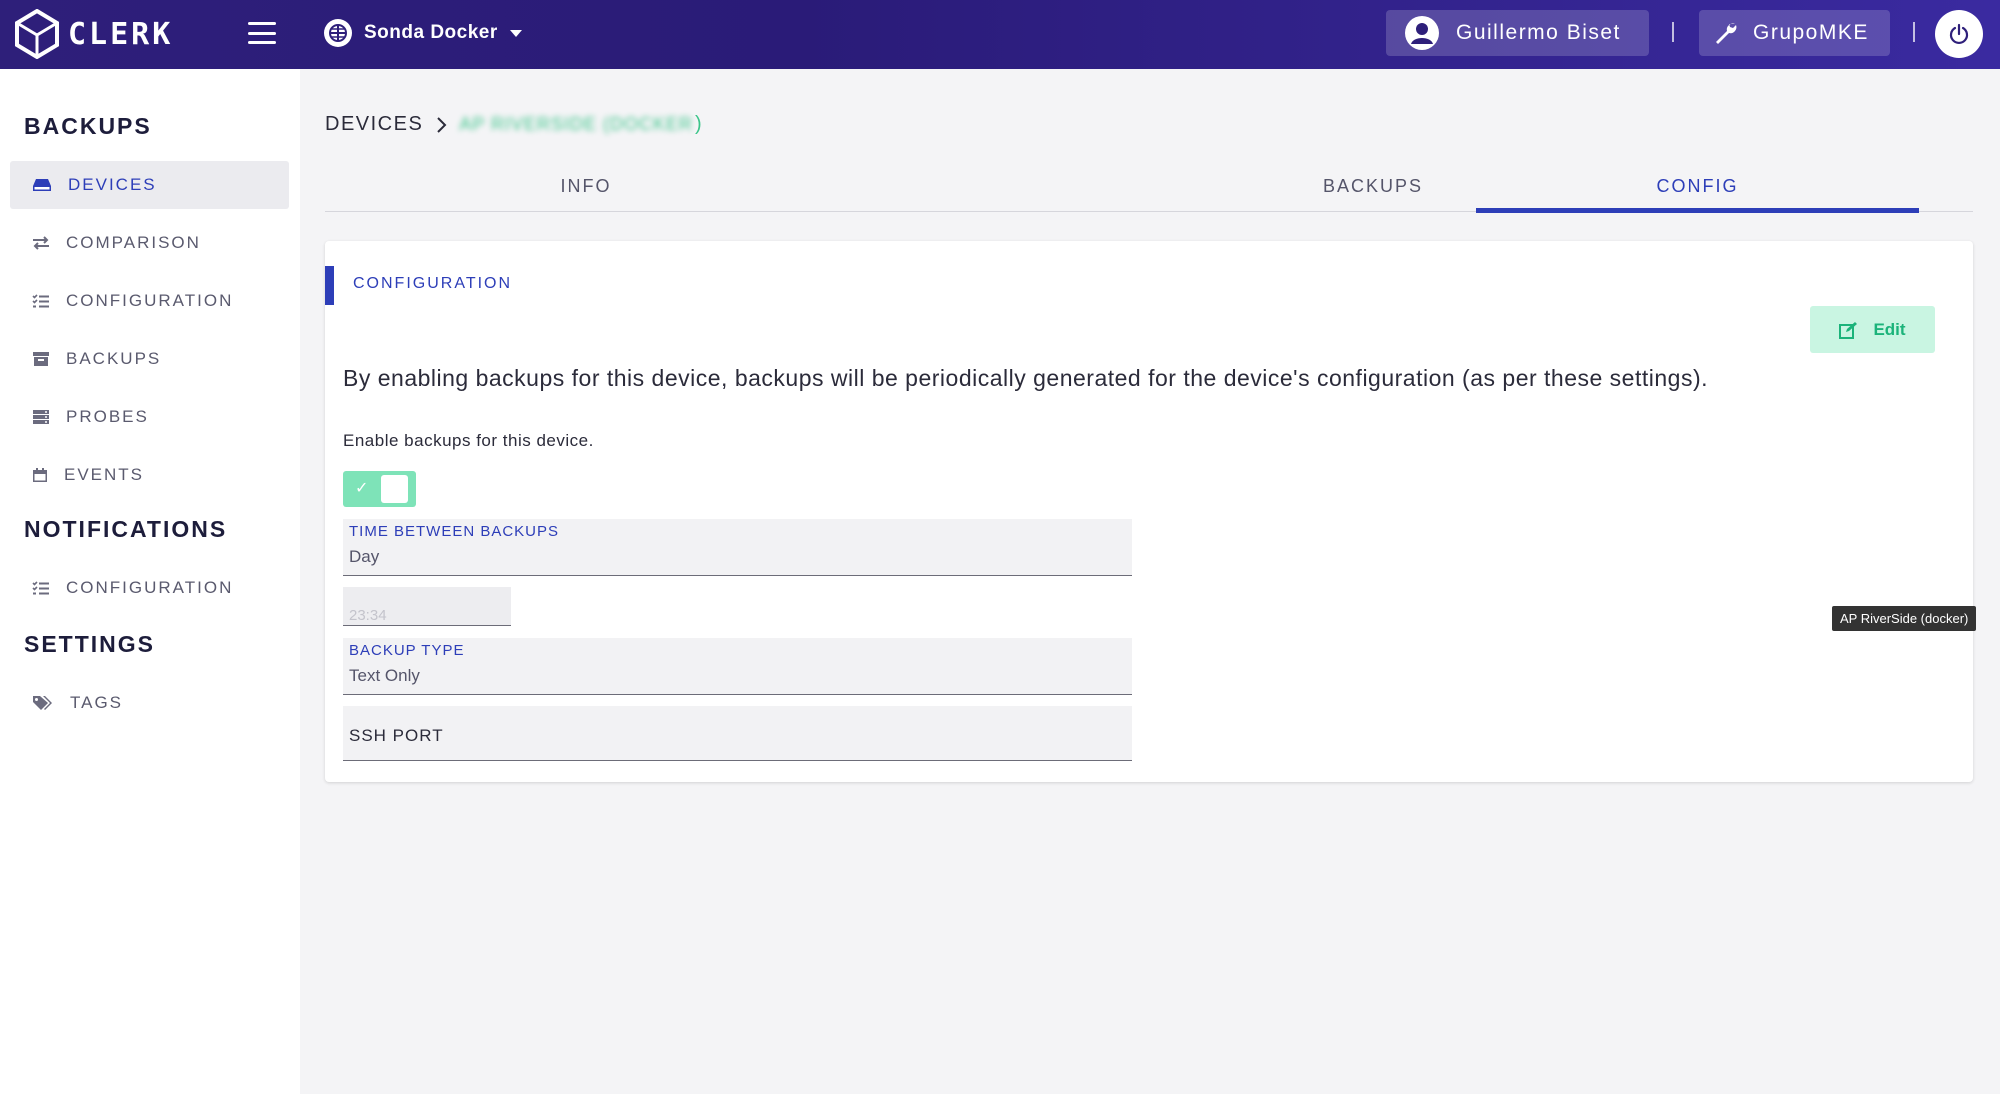 The image size is (2000, 1094). Describe the element at coordinates (1697, 186) in the screenshot. I see `tab-config: CONFIG` at that location.